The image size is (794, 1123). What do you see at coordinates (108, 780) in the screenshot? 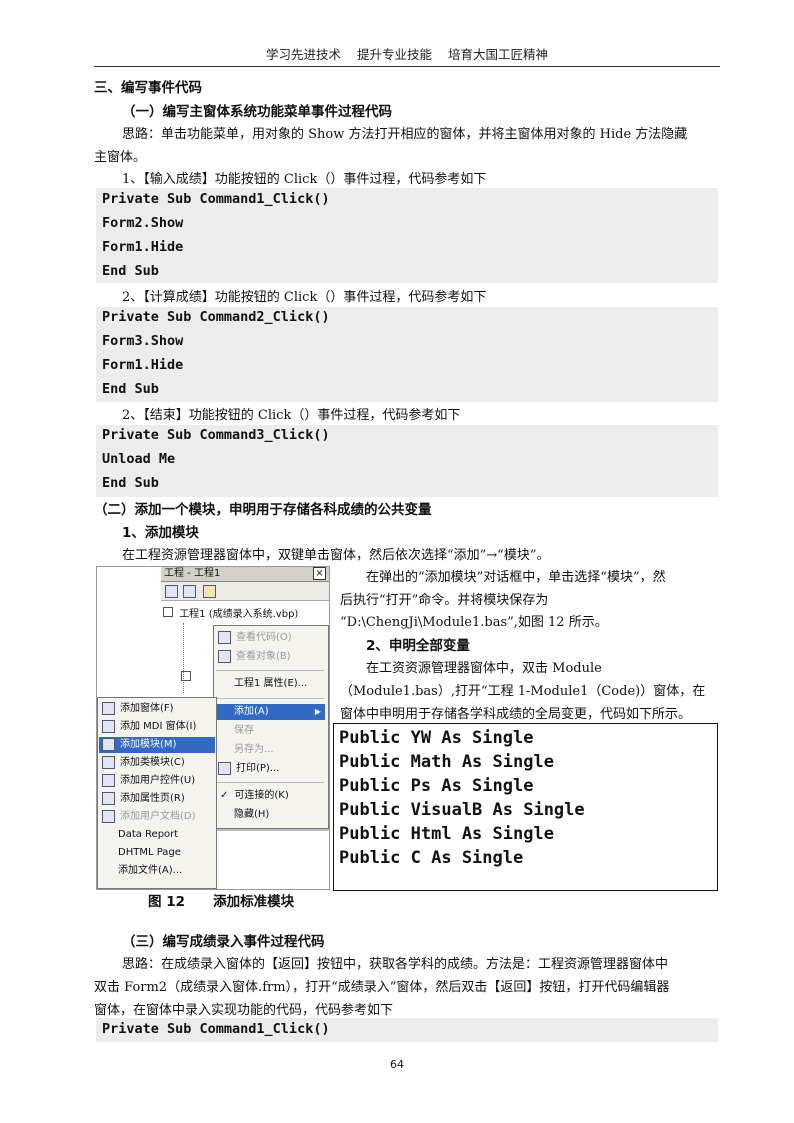
I see `user-control-icon` at bounding box center [108, 780].